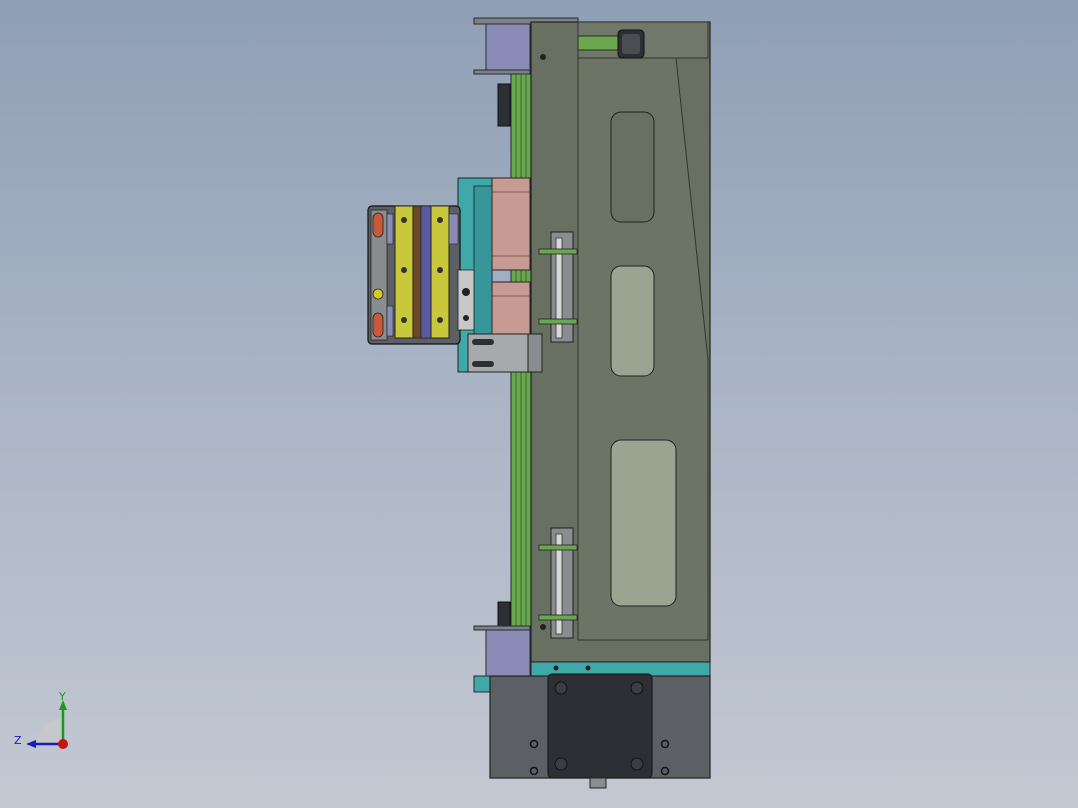 This screenshot has height=808, width=1078. I want to click on gripper-module, so click(421, 275).